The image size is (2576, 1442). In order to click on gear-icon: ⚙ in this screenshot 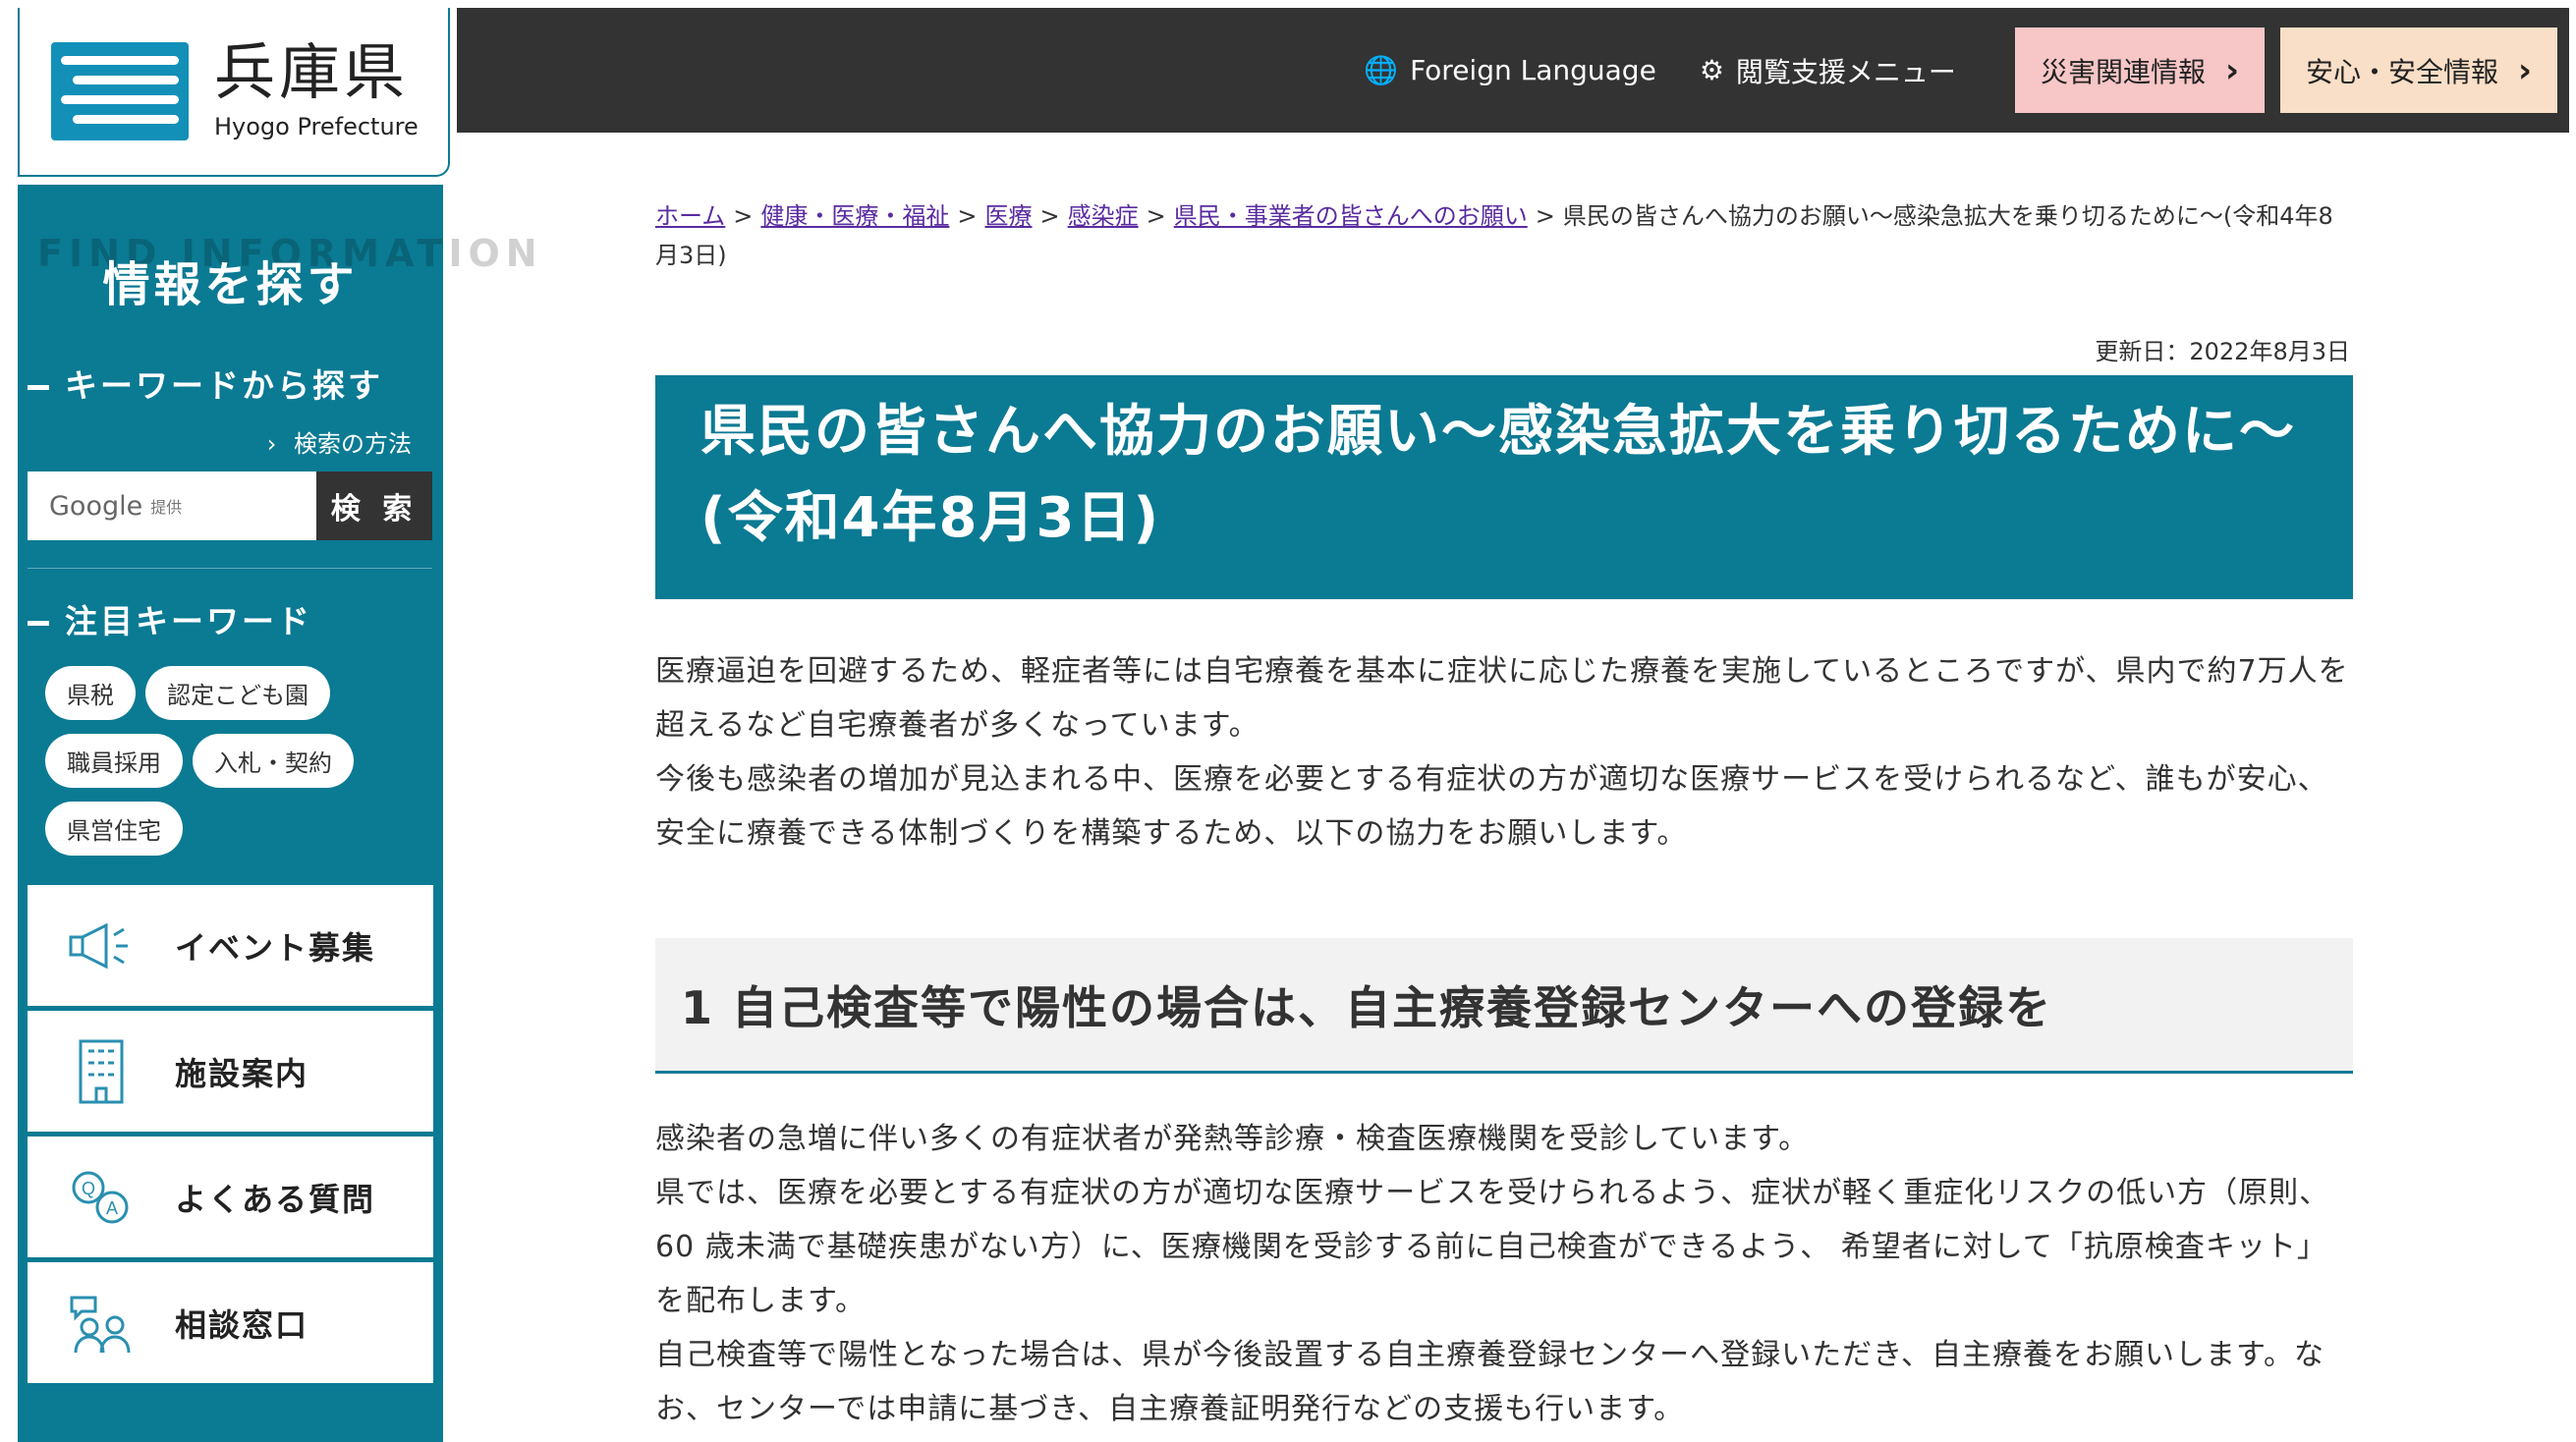, I will do `click(1711, 70)`.